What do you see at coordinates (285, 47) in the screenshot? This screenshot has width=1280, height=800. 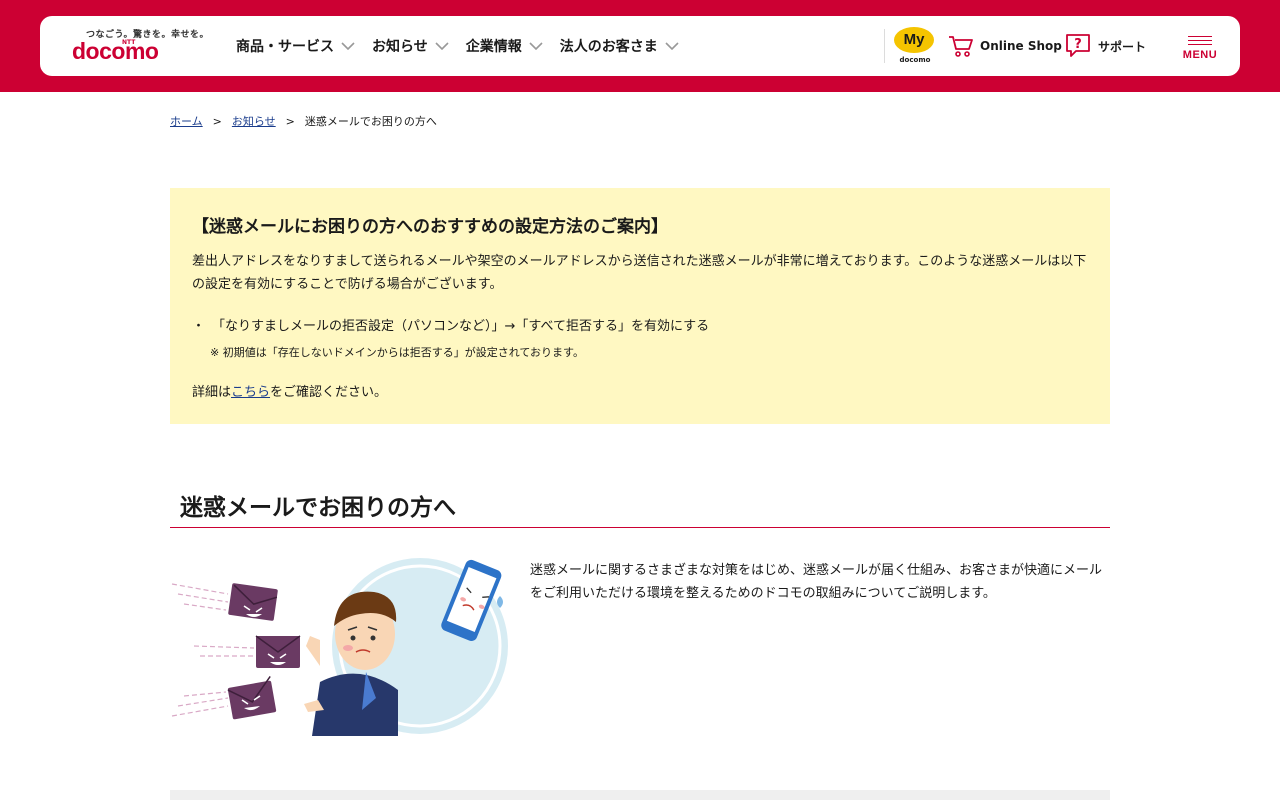 I see `nav-label: 商品・サービス` at bounding box center [285, 47].